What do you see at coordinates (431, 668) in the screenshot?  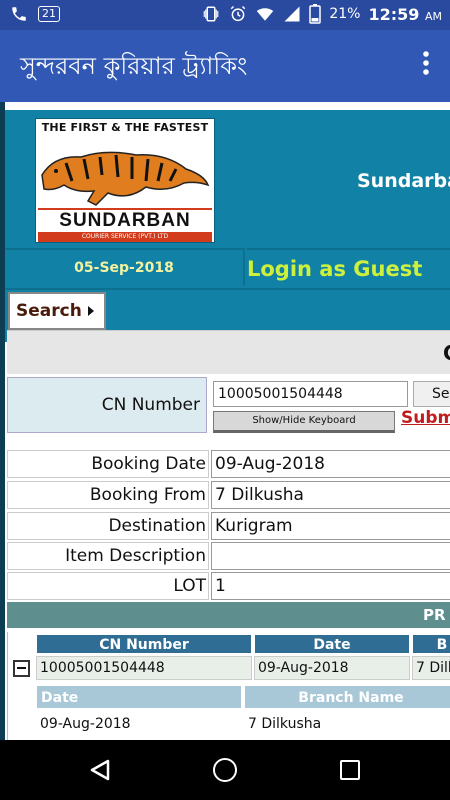 I see `cell-branch: 7 Dilk` at bounding box center [431, 668].